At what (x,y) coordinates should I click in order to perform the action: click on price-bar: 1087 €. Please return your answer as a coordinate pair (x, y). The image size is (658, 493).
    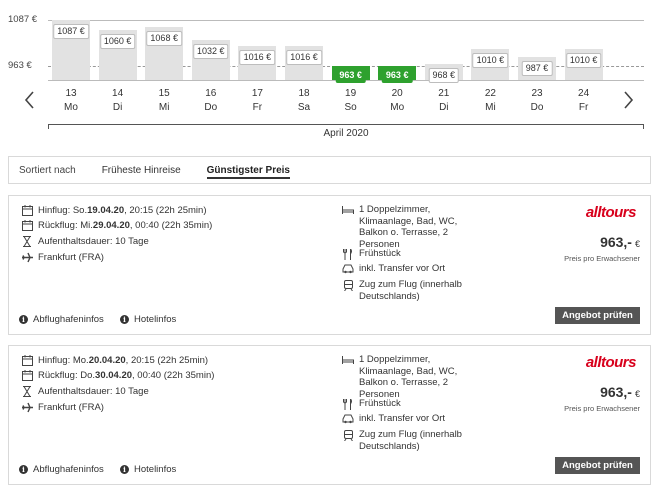
    Looking at the image, I should click on (71, 50).